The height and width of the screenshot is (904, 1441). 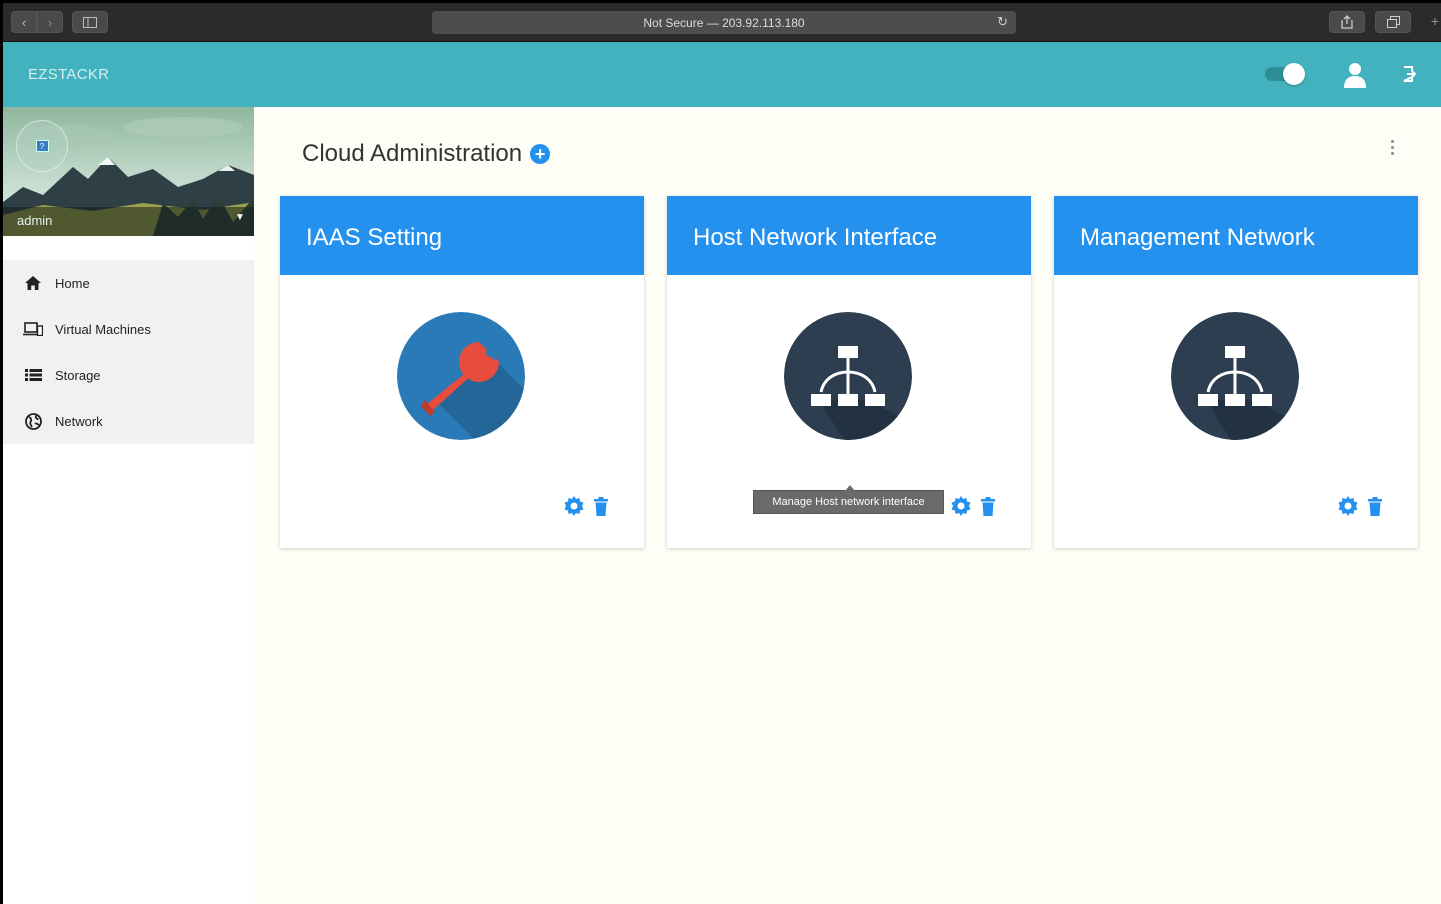 I want to click on sidebar-menu: Home Virtual Machines Storage Network, so click(x=128, y=352).